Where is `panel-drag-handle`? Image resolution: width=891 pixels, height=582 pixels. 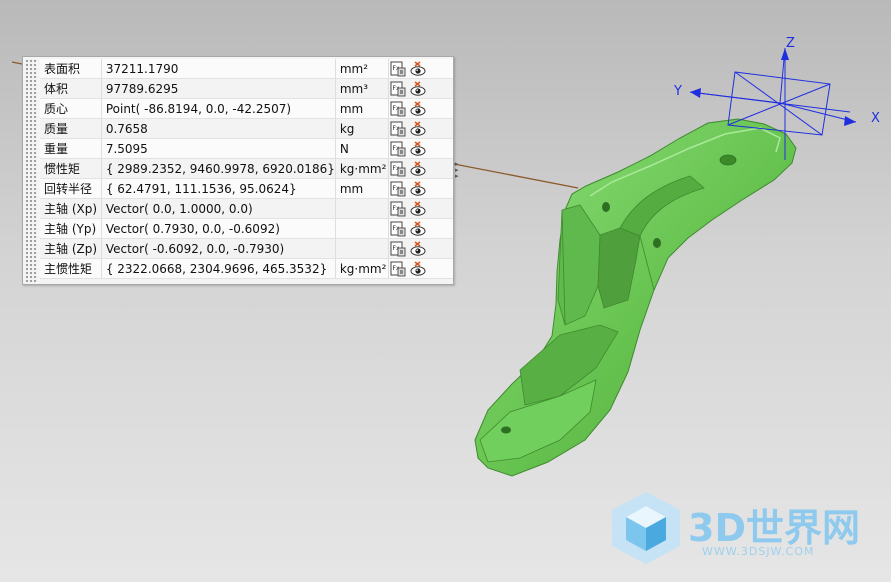
panel-drag-handle is located at coordinates (31, 170).